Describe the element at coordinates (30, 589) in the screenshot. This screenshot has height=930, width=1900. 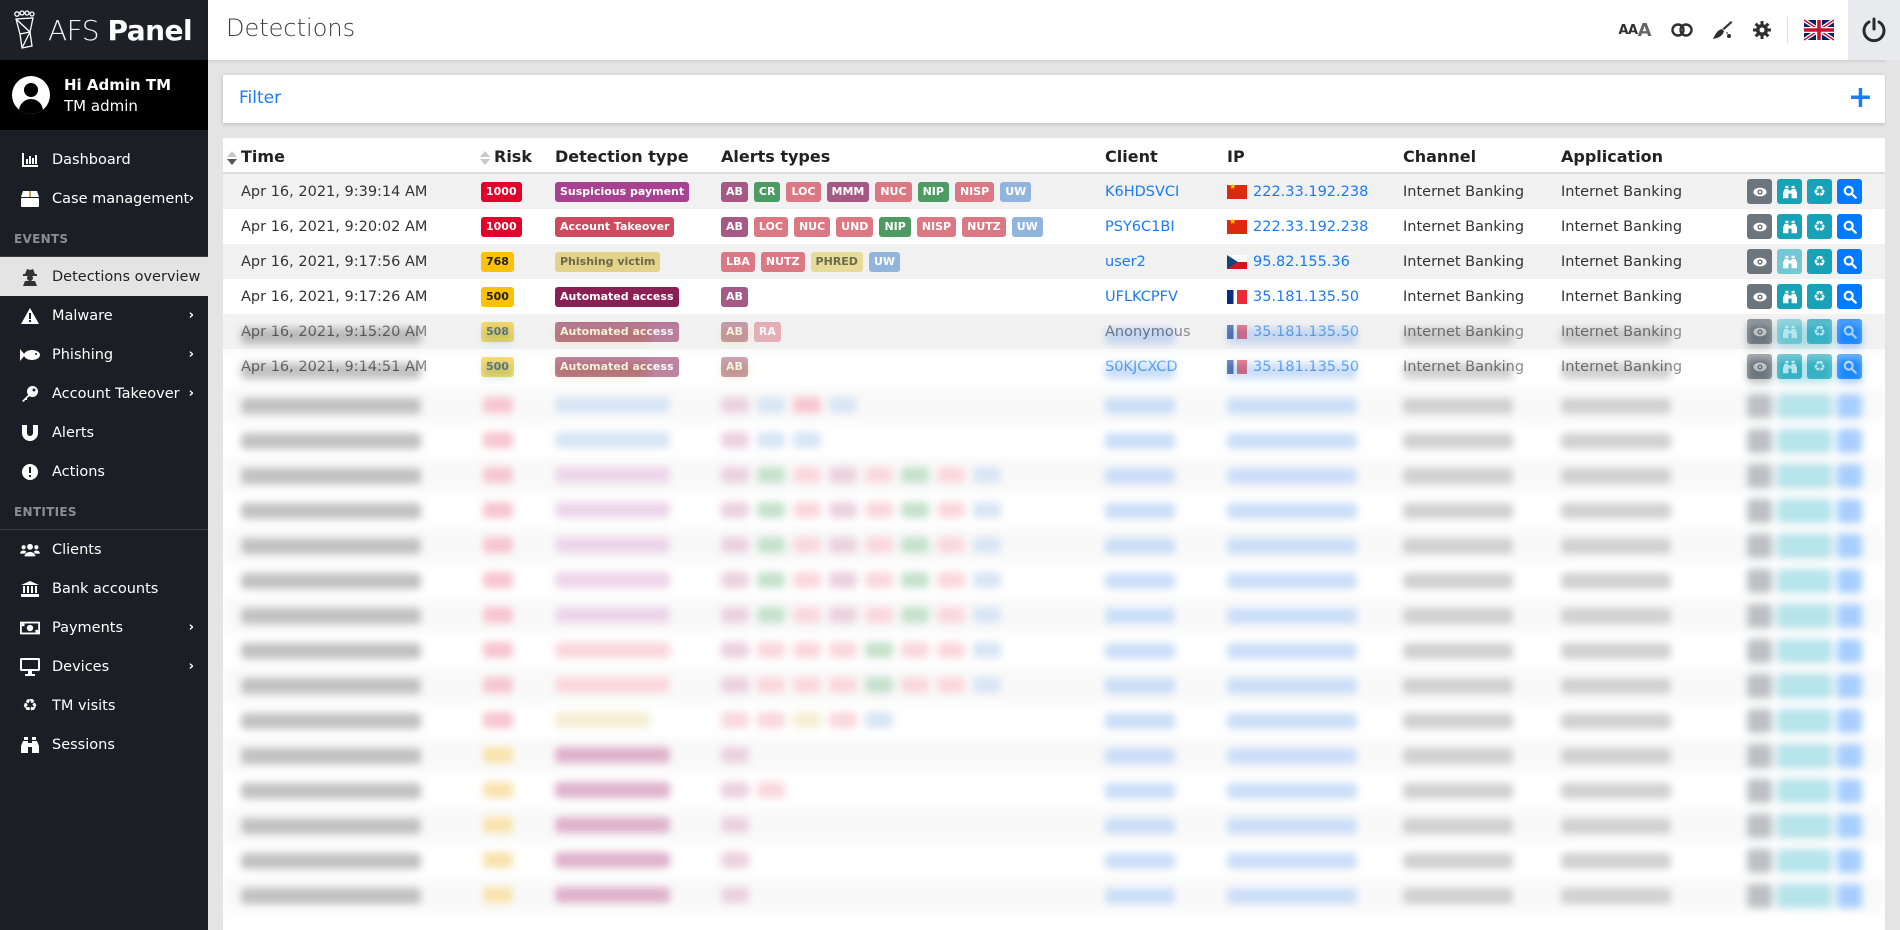
I see `bank-icon` at that location.